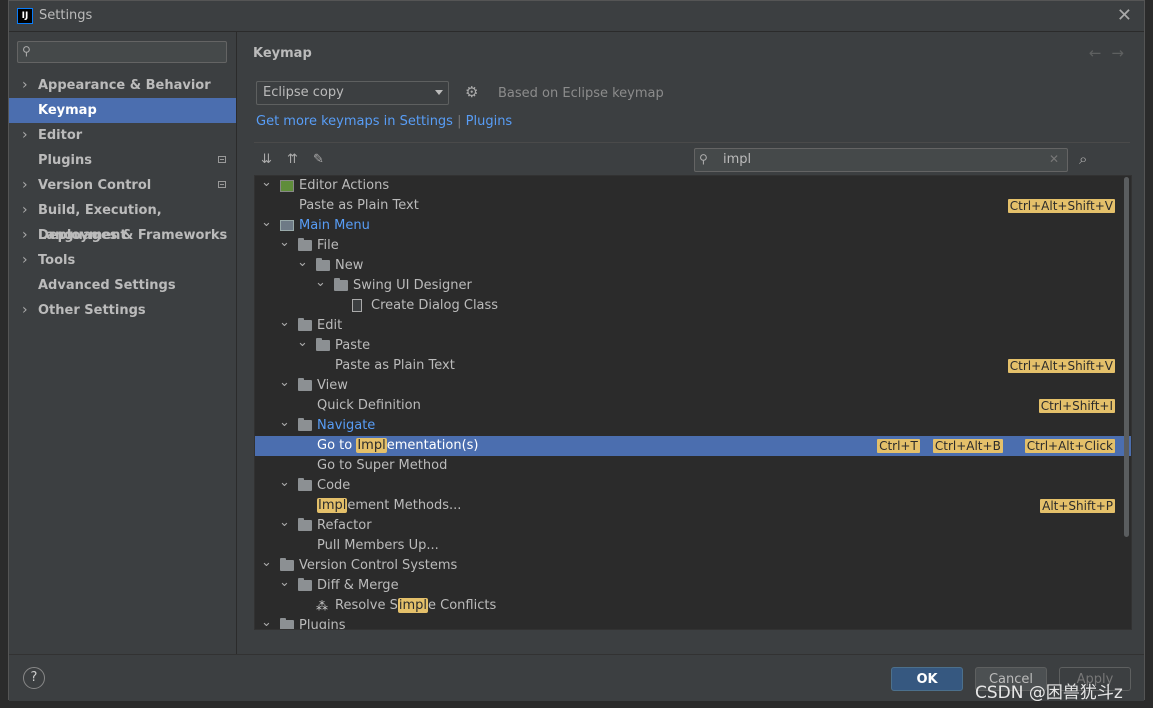 The image size is (1153, 708). What do you see at coordinates (471, 92) in the screenshot?
I see `gear-icon: ⚙` at bounding box center [471, 92].